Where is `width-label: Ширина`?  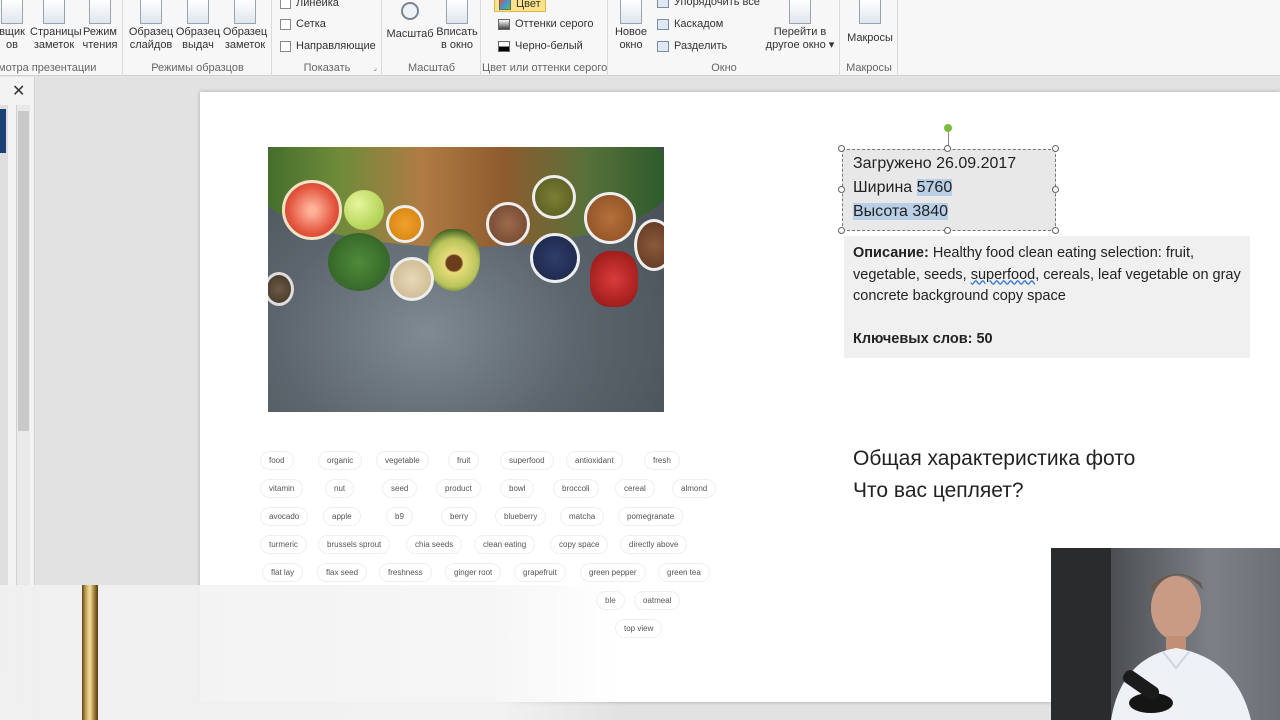 width-label: Ширина is located at coordinates (885, 187).